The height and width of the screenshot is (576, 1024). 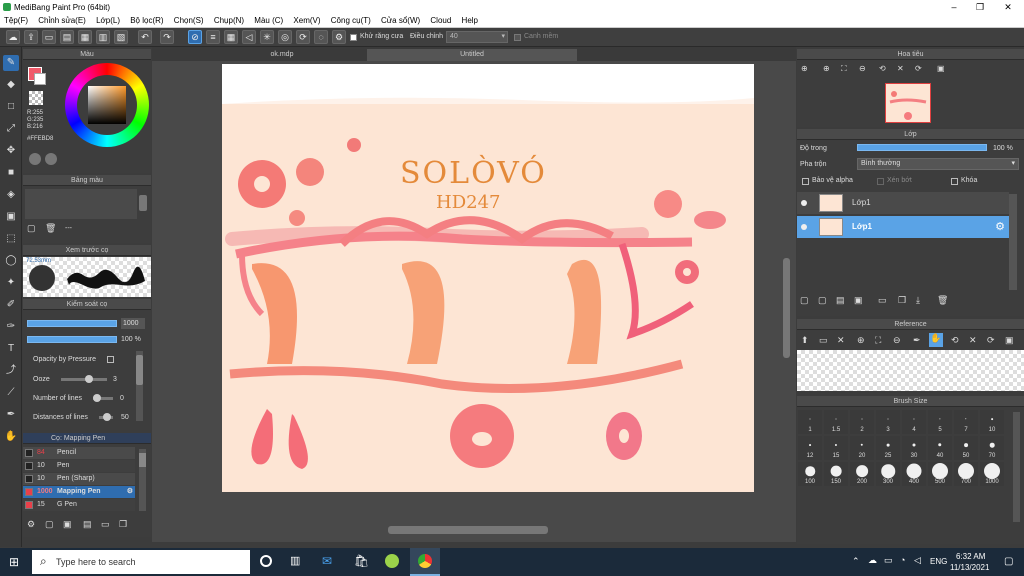 What do you see at coordinates (11, 415) in the screenshot?
I see `eyedropper-tool-icon: ✒` at bounding box center [11, 415].